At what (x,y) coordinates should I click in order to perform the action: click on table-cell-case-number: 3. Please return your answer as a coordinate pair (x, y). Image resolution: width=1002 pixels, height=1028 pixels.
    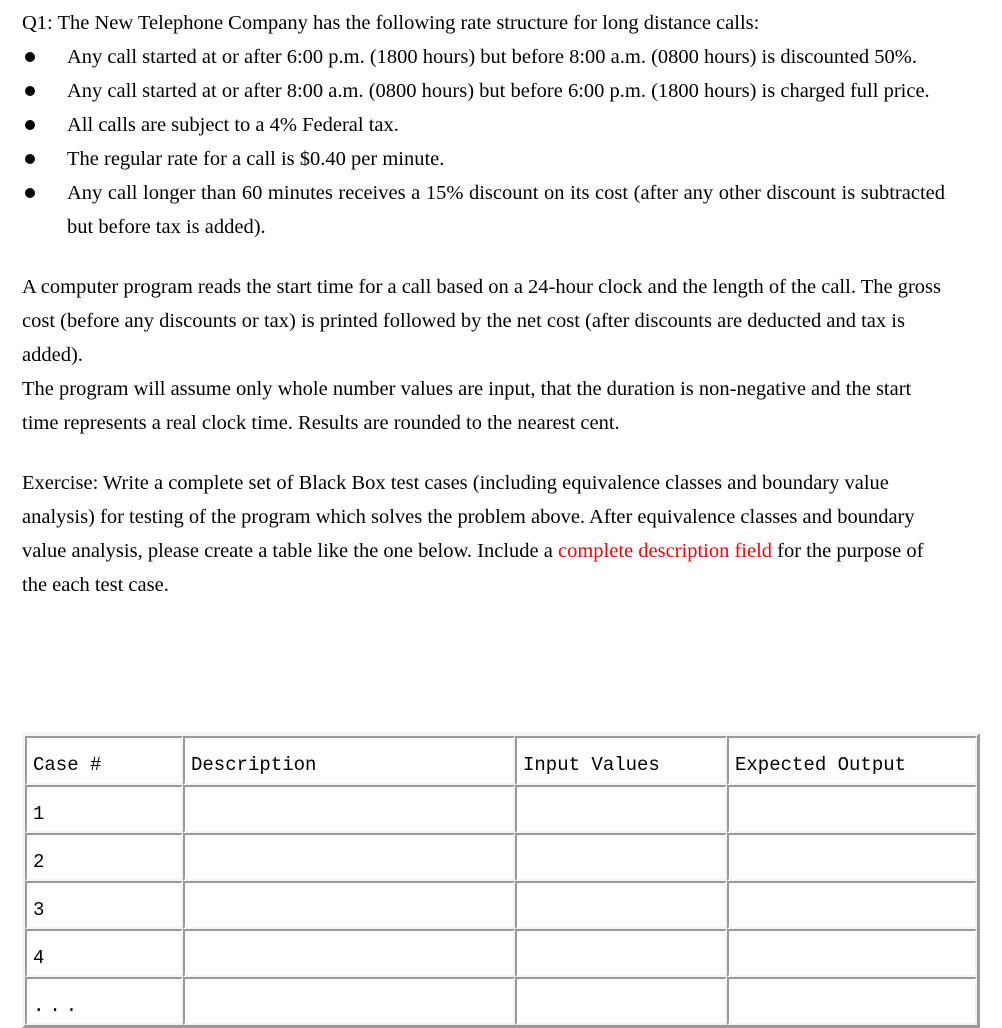
    Looking at the image, I should click on (104, 905).